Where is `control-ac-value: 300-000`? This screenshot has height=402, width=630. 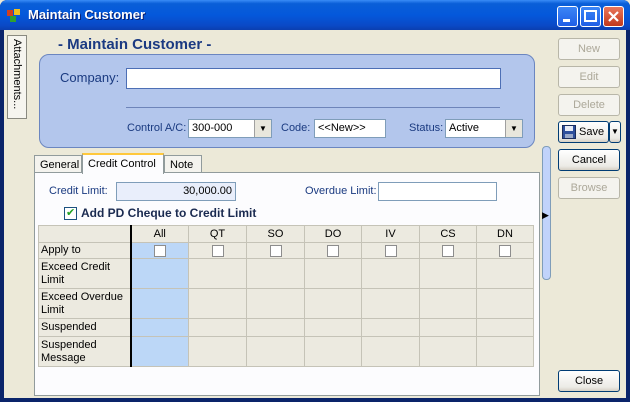 control-ac-value: 300-000 is located at coordinates (212, 128).